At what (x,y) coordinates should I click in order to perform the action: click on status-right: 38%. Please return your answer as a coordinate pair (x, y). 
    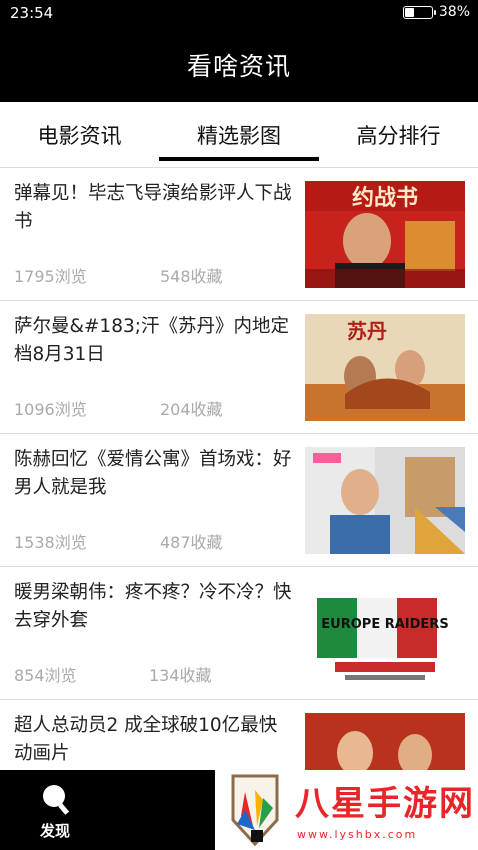
    Looking at the image, I should click on (436, 12).